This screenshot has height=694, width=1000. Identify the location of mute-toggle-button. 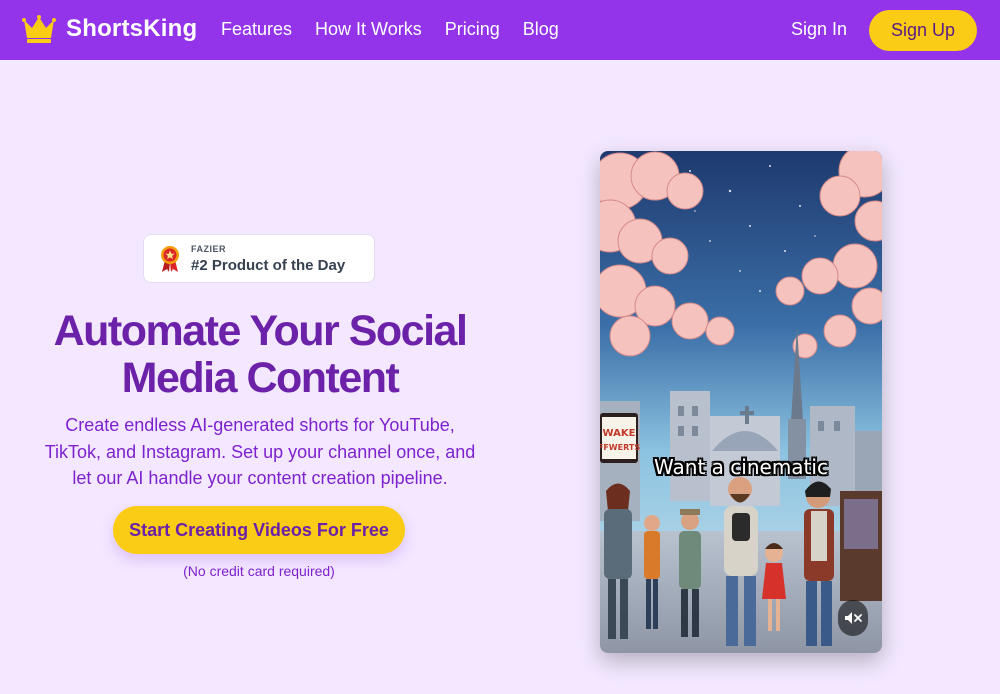
(853, 618).